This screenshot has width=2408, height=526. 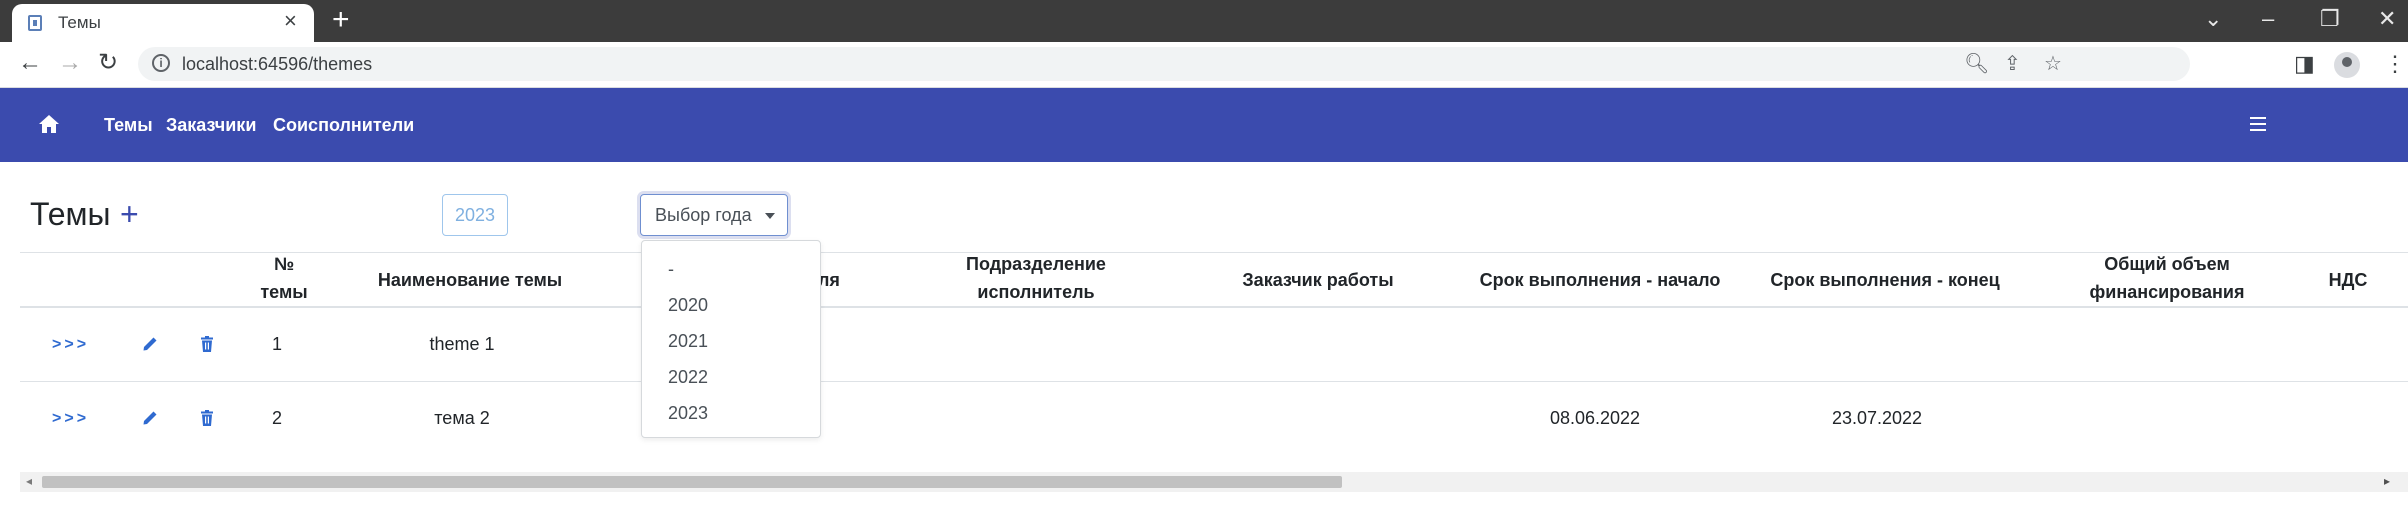 What do you see at coordinates (70, 214) in the screenshot?
I see `page-title: Темы` at bounding box center [70, 214].